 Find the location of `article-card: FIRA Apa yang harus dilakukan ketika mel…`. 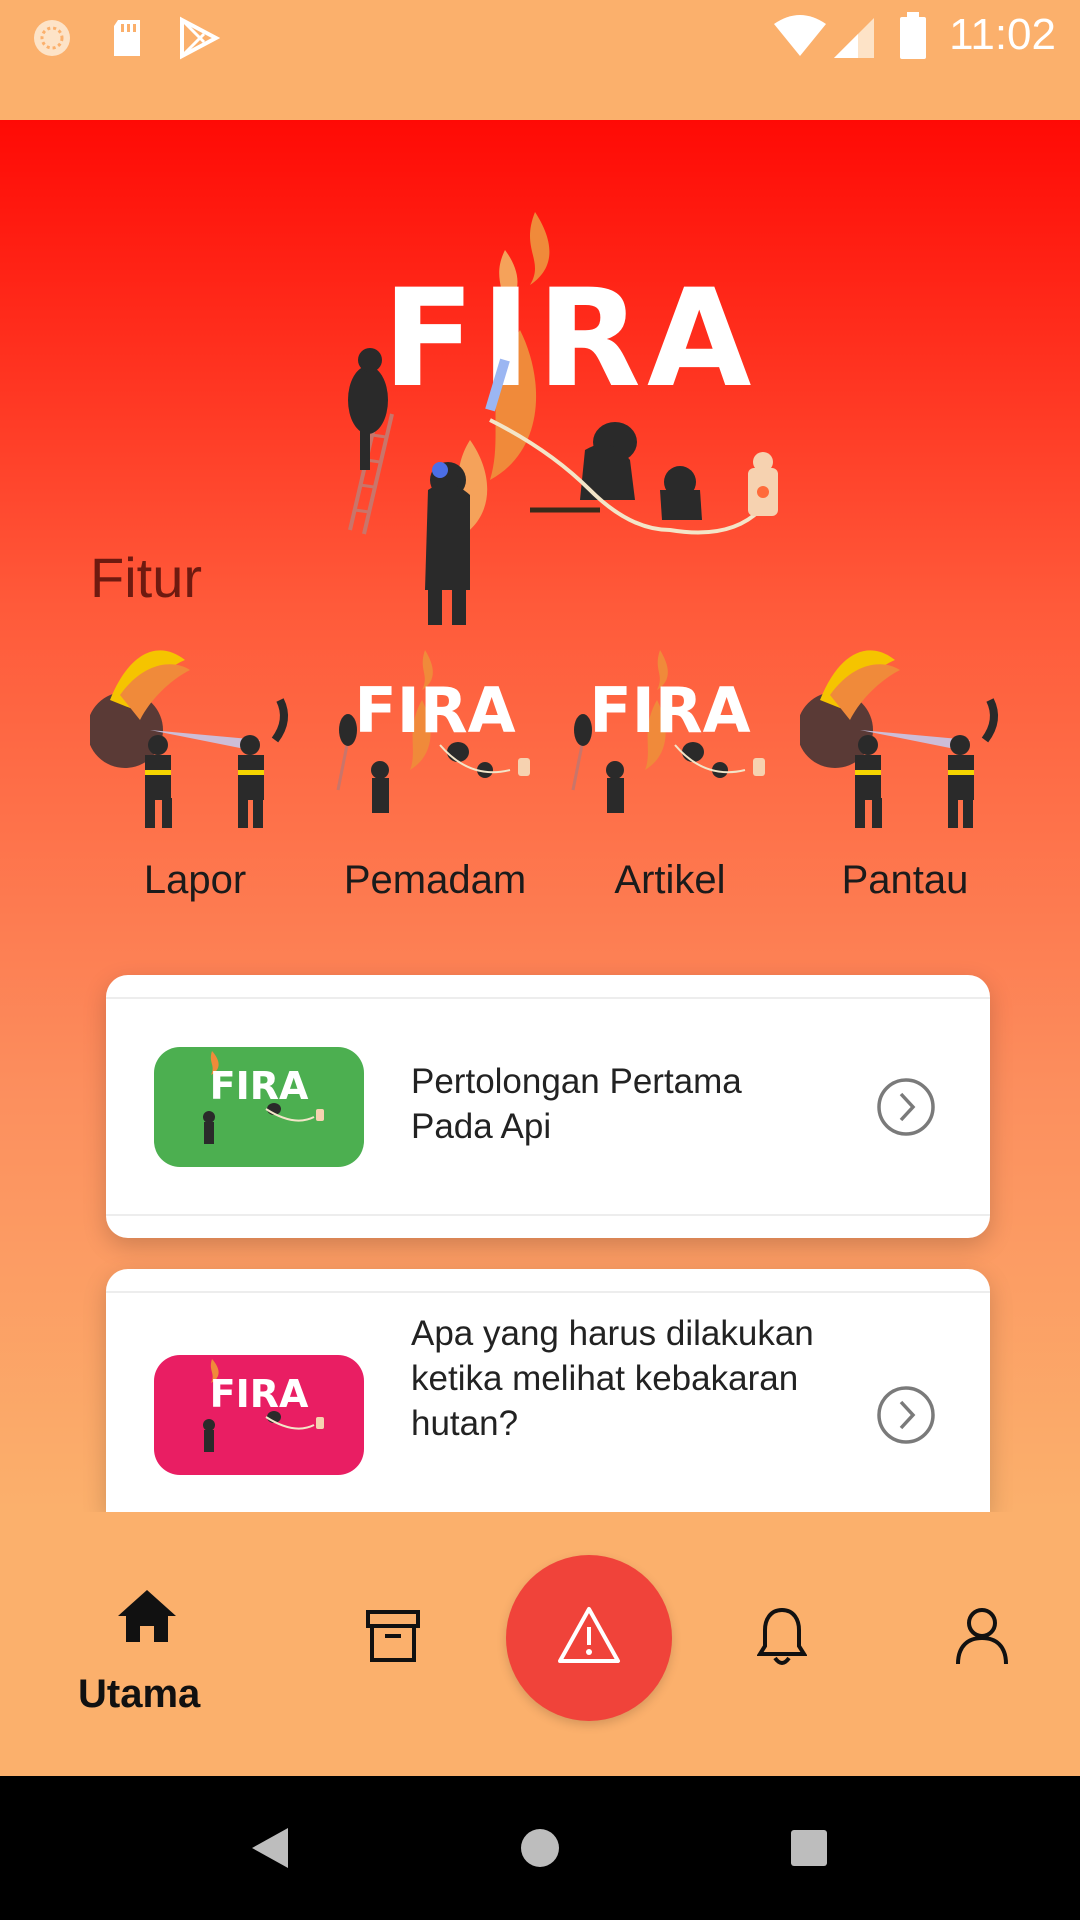

article-card: FIRA Apa yang harus dilakukan ketika mel… is located at coordinates (548, 1390).